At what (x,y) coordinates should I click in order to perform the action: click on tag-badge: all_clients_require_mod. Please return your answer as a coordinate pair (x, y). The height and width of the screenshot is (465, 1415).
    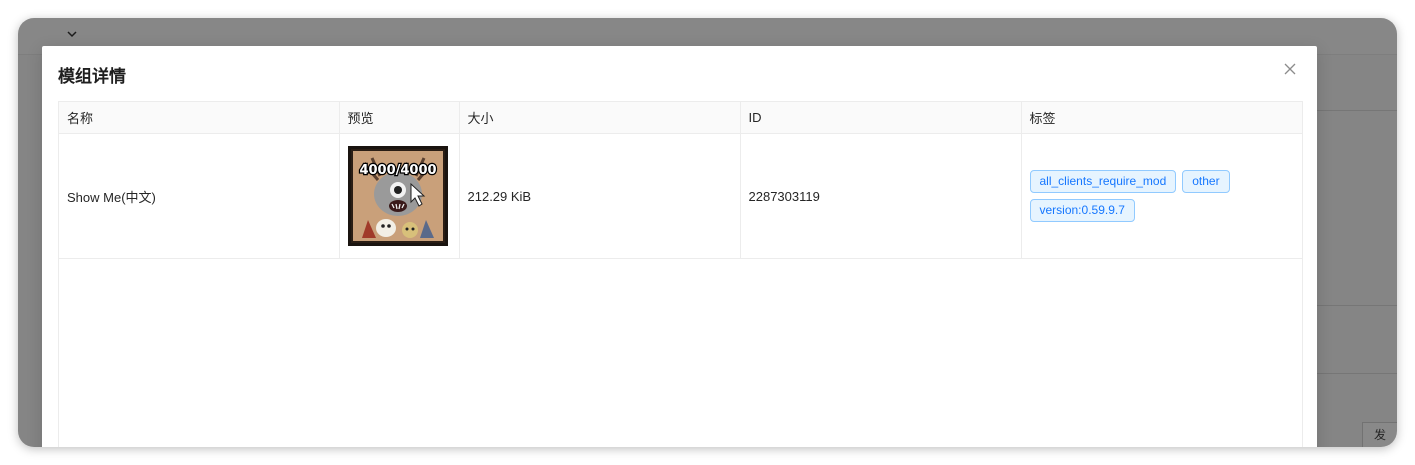
    Looking at the image, I should click on (1103, 181).